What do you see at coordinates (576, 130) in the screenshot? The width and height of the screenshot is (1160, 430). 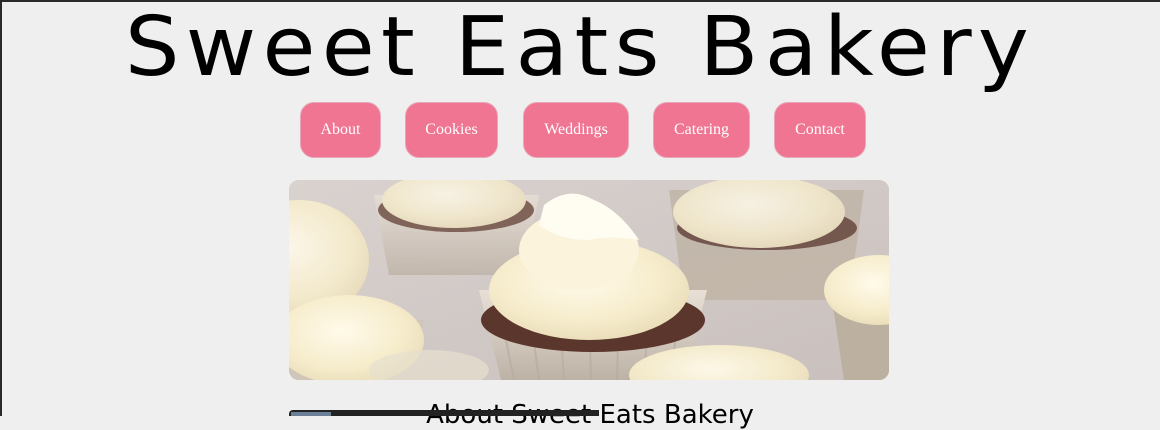 I see `nav-weddings-button: Weddings` at bounding box center [576, 130].